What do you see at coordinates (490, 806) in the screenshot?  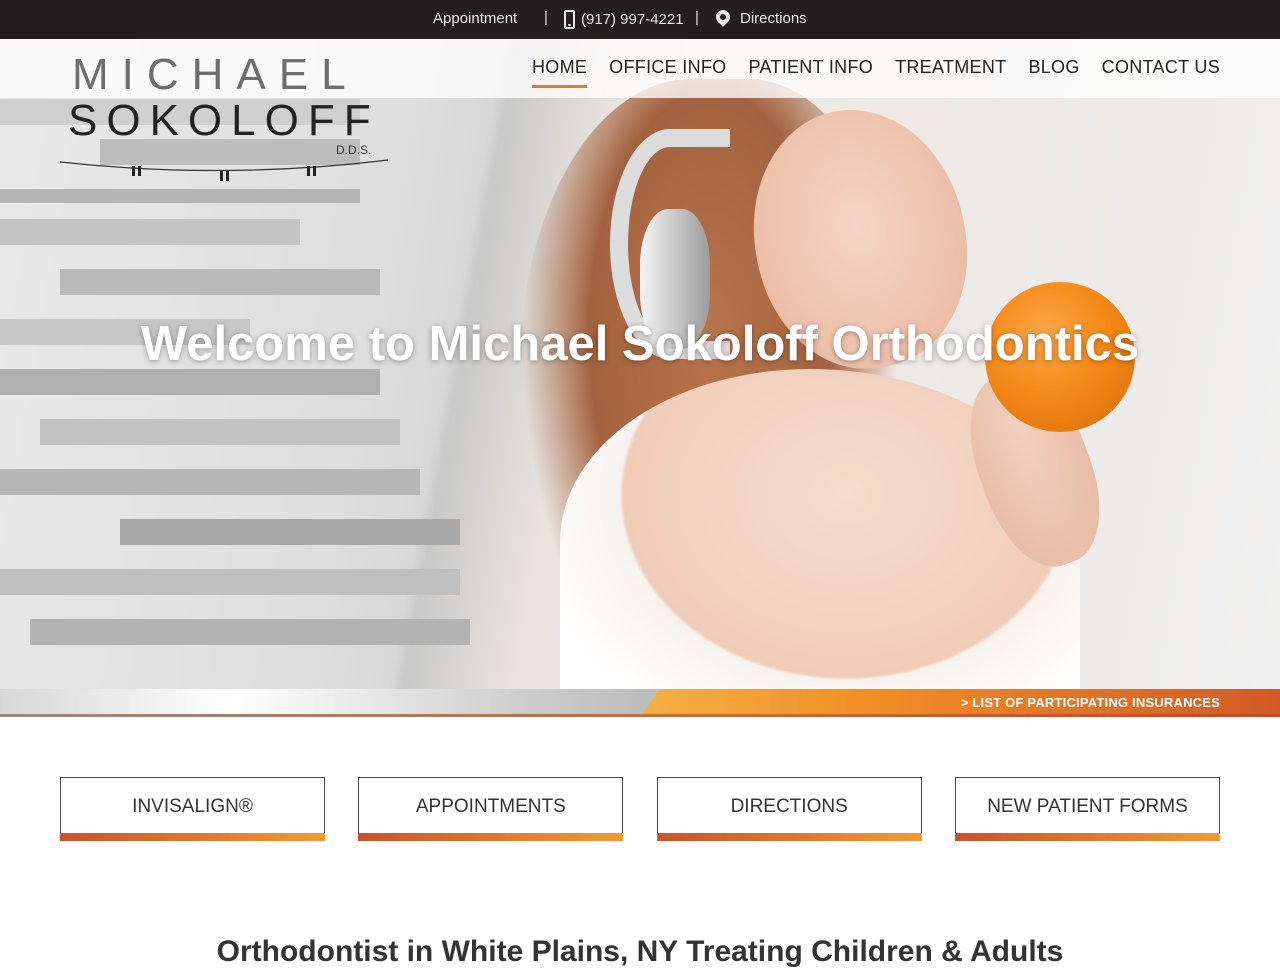 I see `appointments-button-label: APPOINTMENTS` at bounding box center [490, 806].